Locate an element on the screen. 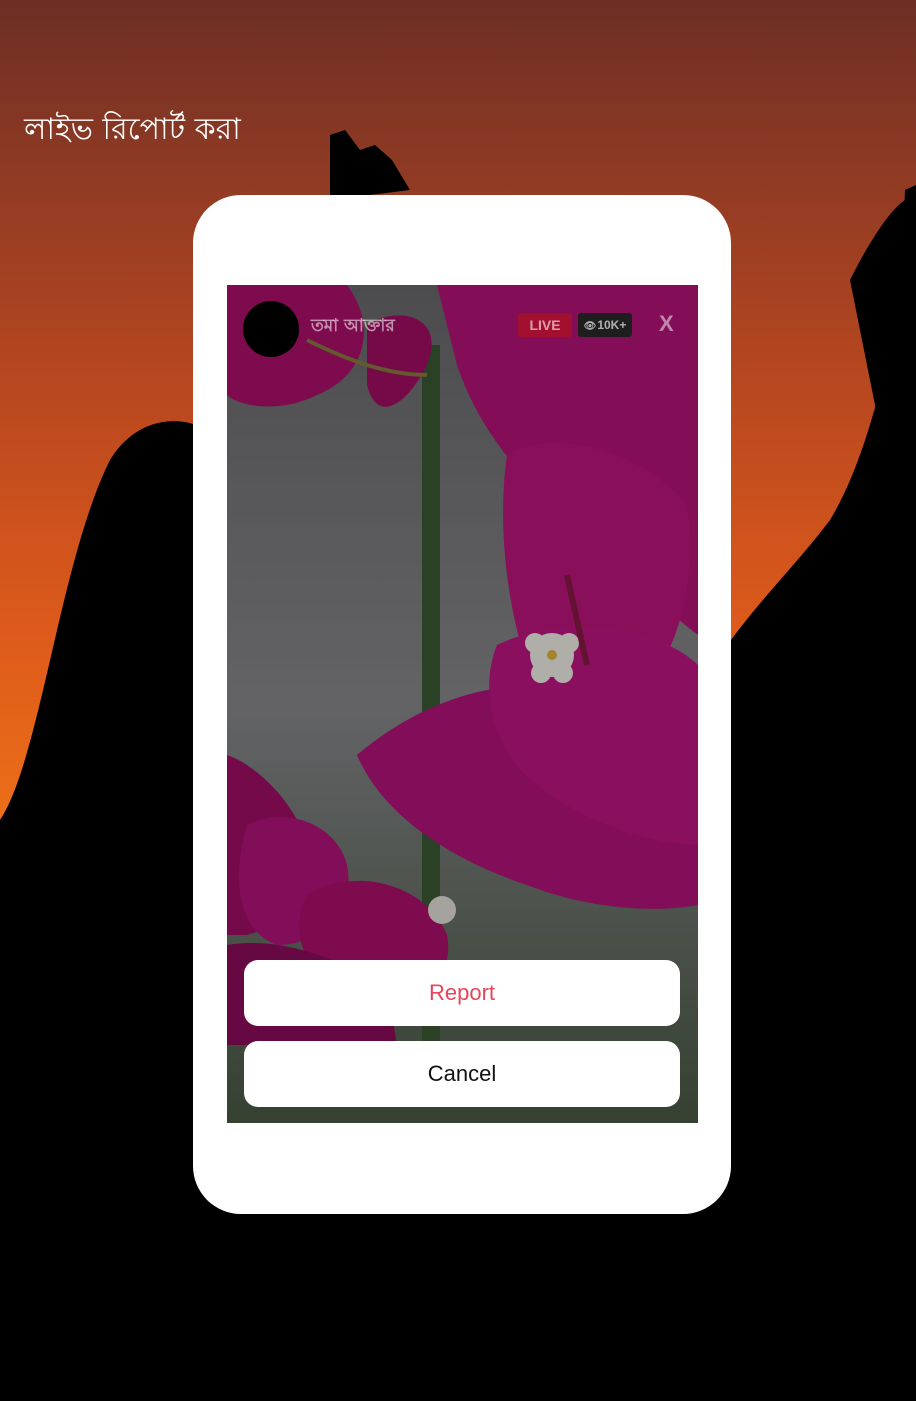 Image resolution: width=916 pixels, height=1401 pixels. viewer-count-badge: 👁10K+ is located at coordinates (605, 325).